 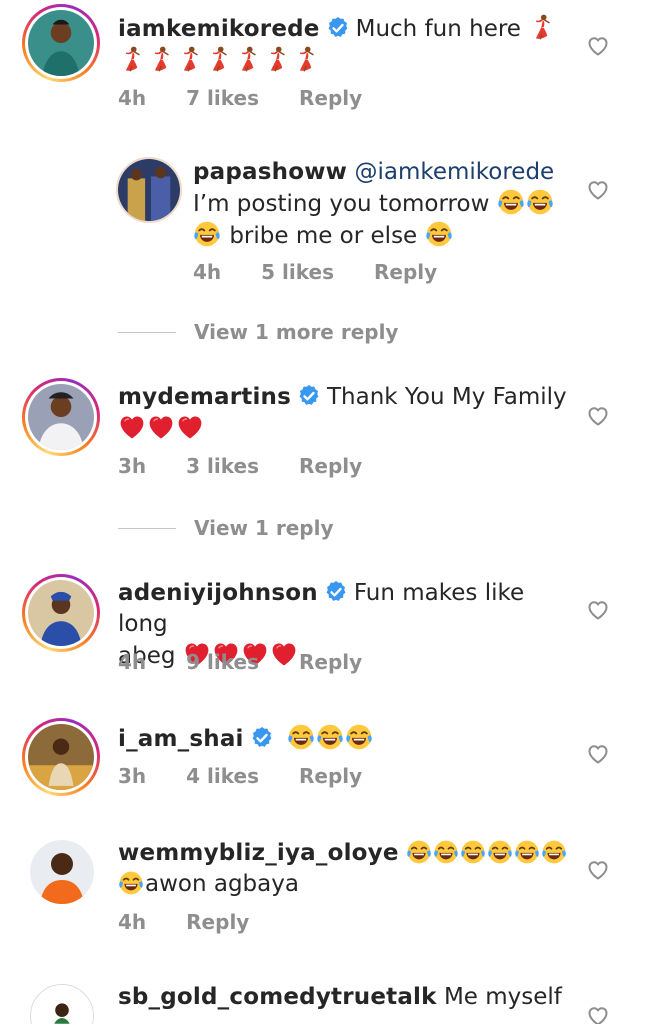 What do you see at coordinates (62, 1004) in the screenshot?
I see `avatar-sb_gold_comedytruetalk` at bounding box center [62, 1004].